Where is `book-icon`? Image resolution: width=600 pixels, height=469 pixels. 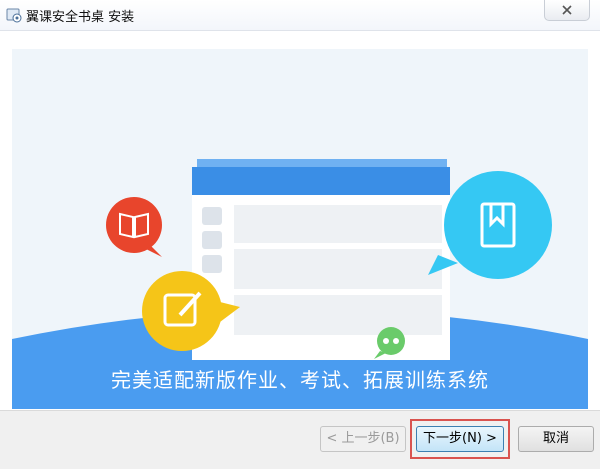 book-icon is located at coordinates (134, 227).